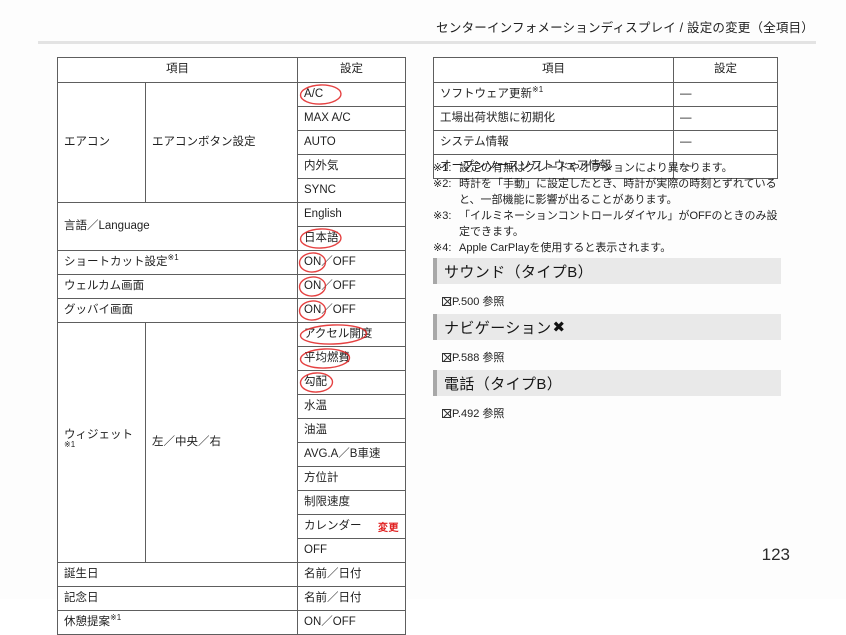 The height and width of the screenshot is (635, 846). What do you see at coordinates (553, 118) in the screenshot?
I see `row-item-label: 工場出荷状態に初期化` at bounding box center [553, 118].